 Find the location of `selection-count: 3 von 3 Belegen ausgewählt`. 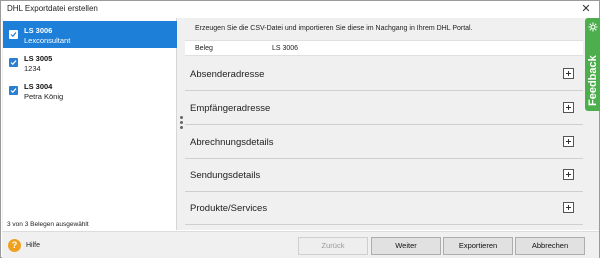

selection-count: 3 von 3 Belegen ausgewählt is located at coordinates (48, 224).